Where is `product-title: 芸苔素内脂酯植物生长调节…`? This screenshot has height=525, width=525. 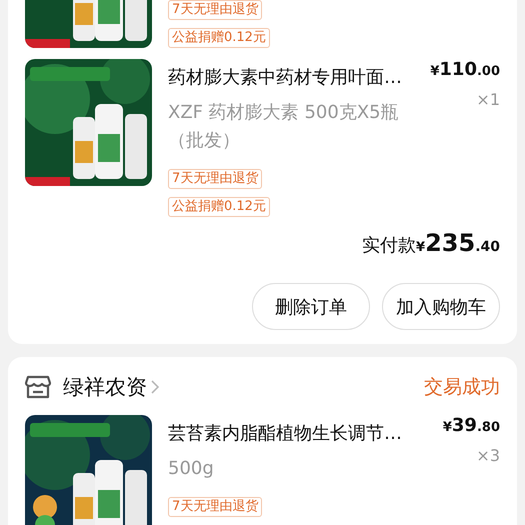
product-title: 芸苔素内脂酯植物生长调节… is located at coordinates (285, 433).